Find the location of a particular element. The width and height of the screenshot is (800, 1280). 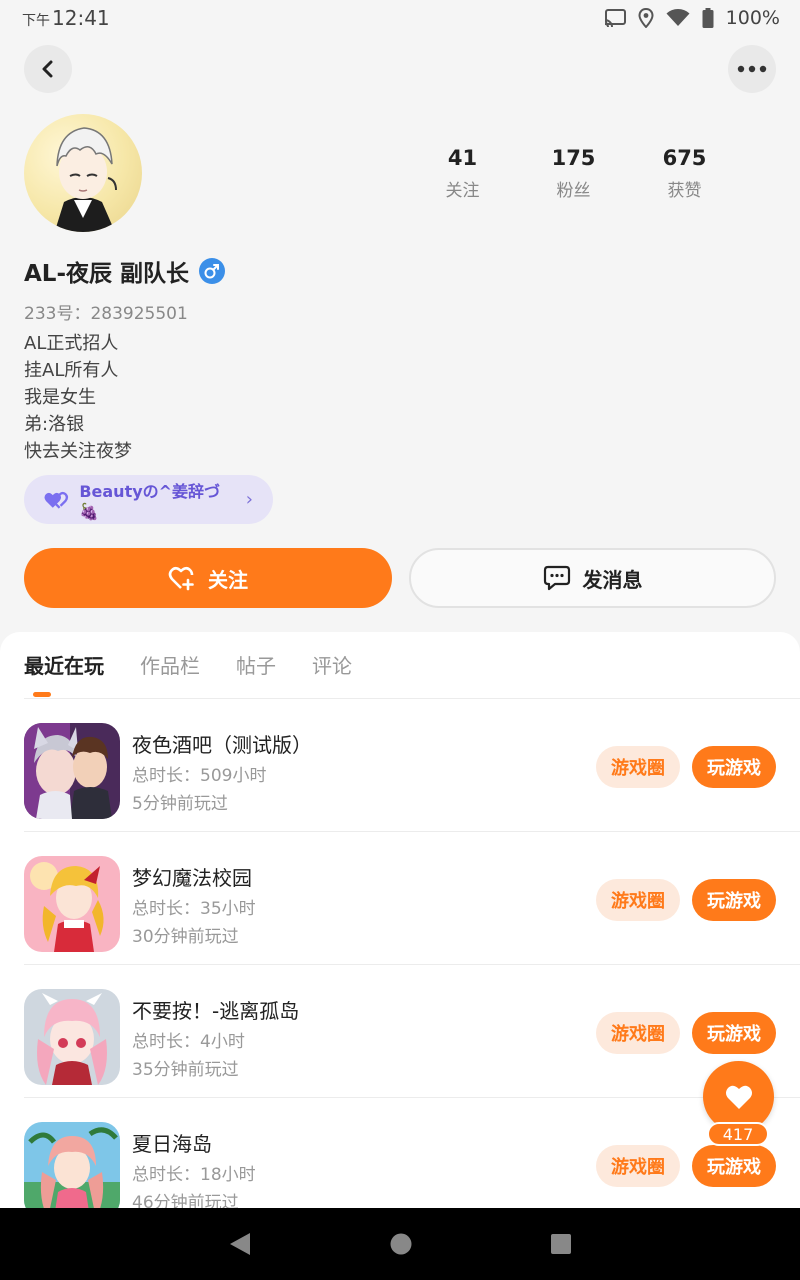

guild-chip: Beautyの^姜辞づ🍇 › is located at coordinates (148, 499).